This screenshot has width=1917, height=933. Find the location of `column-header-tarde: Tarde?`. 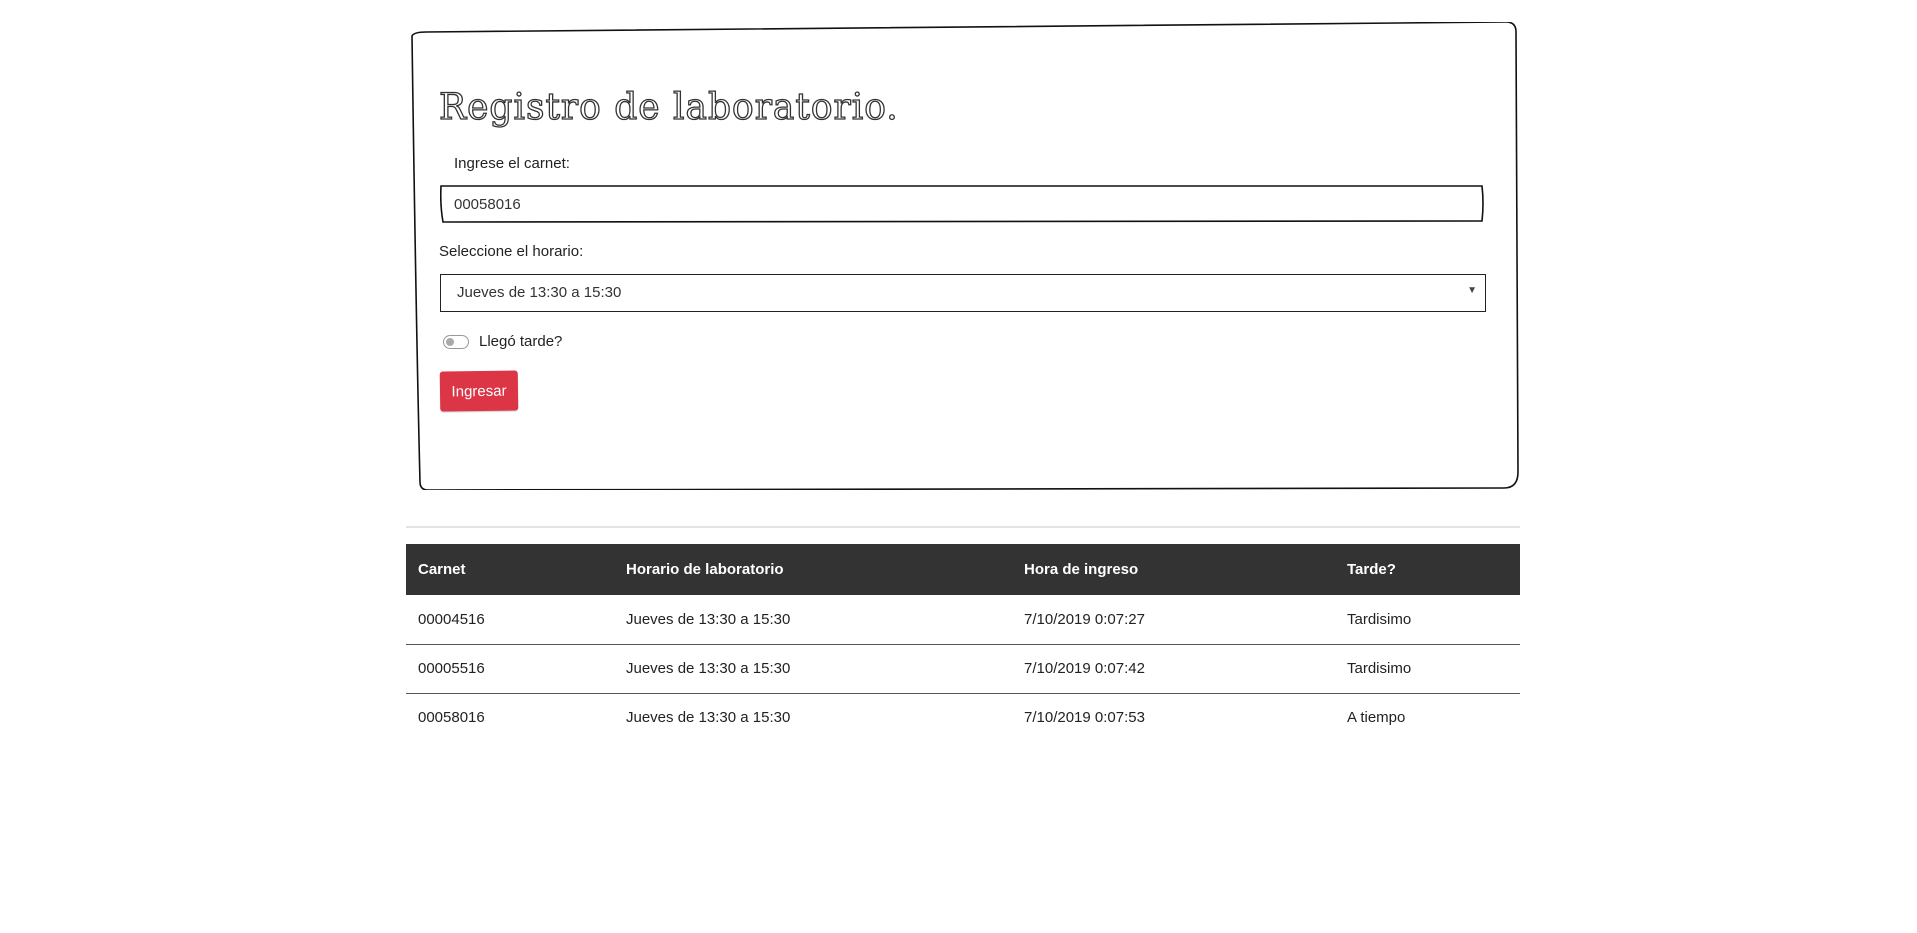

column-header-tarde: Tarde? is located at coordinates (1427, 569).